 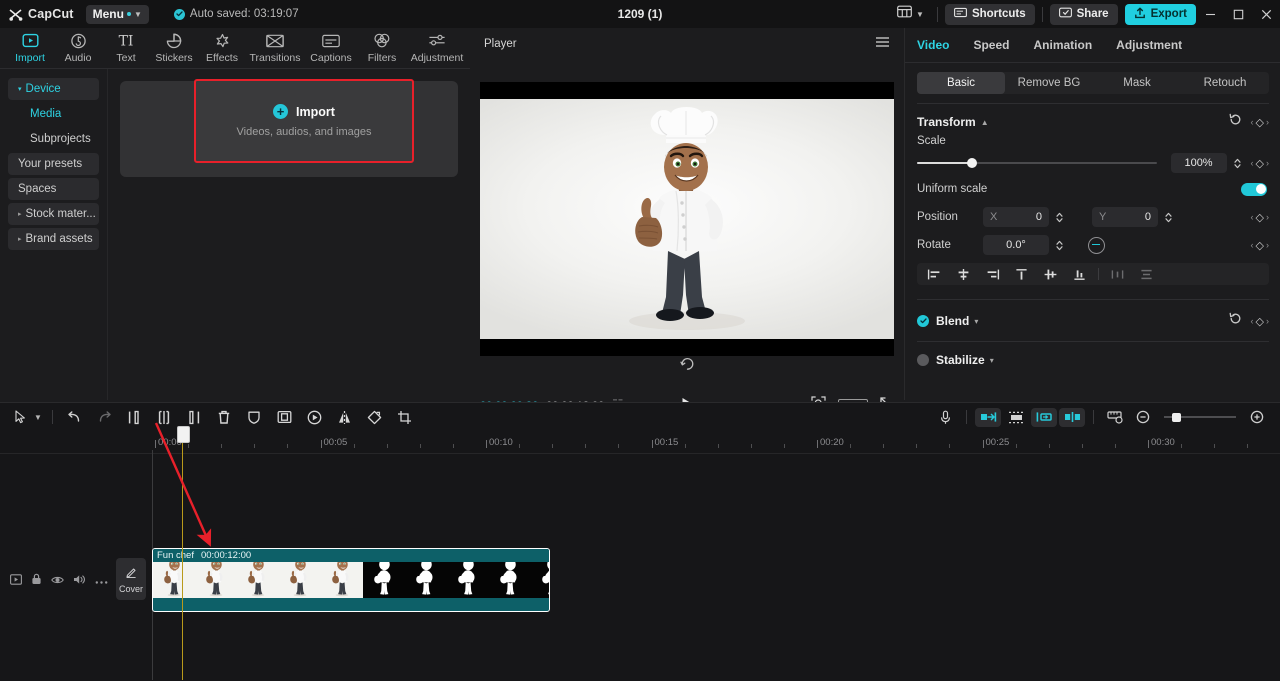 What do you see at coordinates (183, 434) in the screenshot?
I see `playhead-handle` at bounding box center [183, 434].